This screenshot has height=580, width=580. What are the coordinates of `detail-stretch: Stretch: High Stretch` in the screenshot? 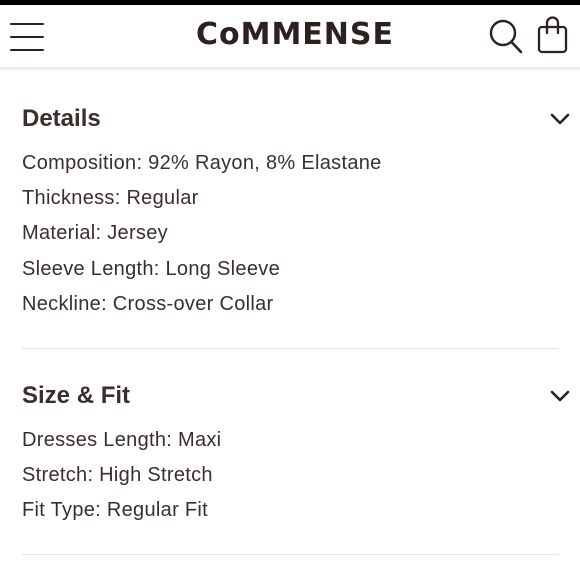 It's located at (117, 475).